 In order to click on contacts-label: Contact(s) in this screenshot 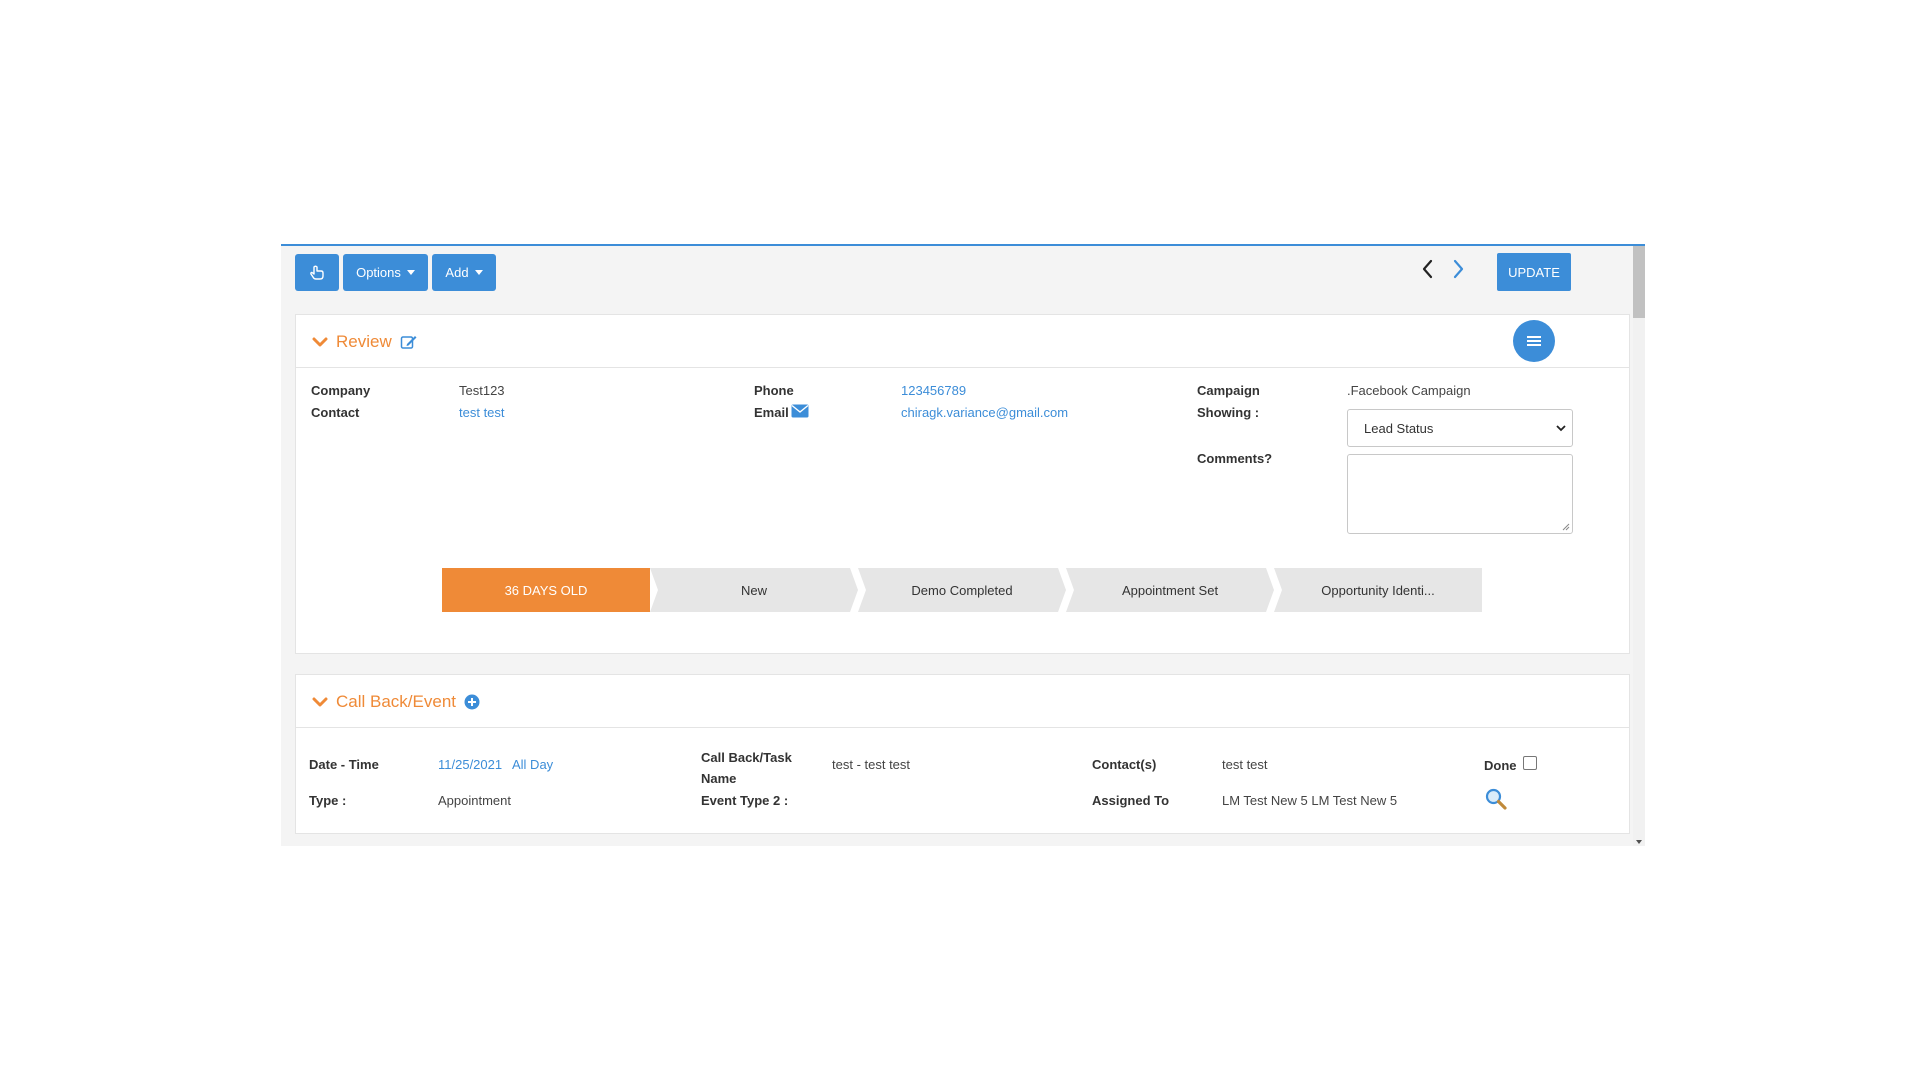, I will do `click(1124, 764)`.